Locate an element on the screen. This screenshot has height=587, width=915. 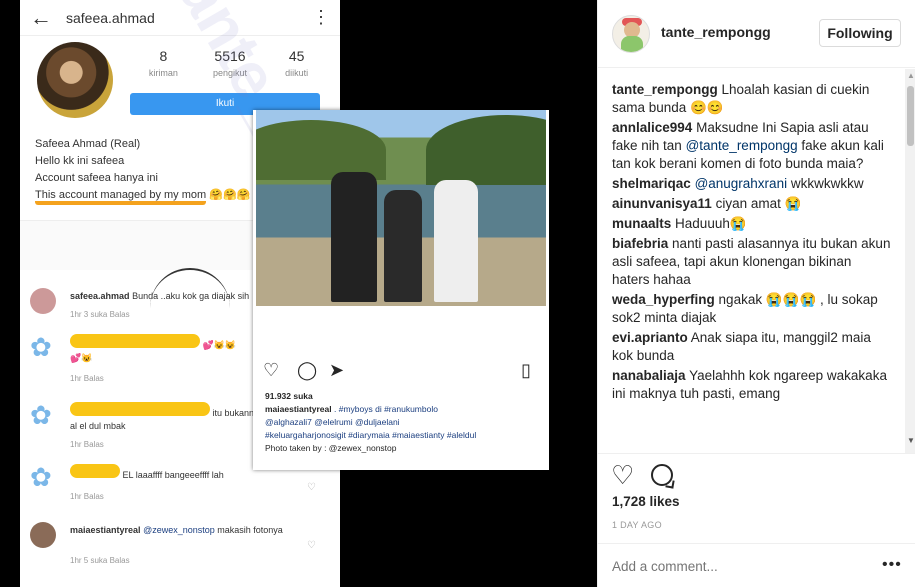
scroll-down-icon: ▼ is located at coordinates (911, 440).